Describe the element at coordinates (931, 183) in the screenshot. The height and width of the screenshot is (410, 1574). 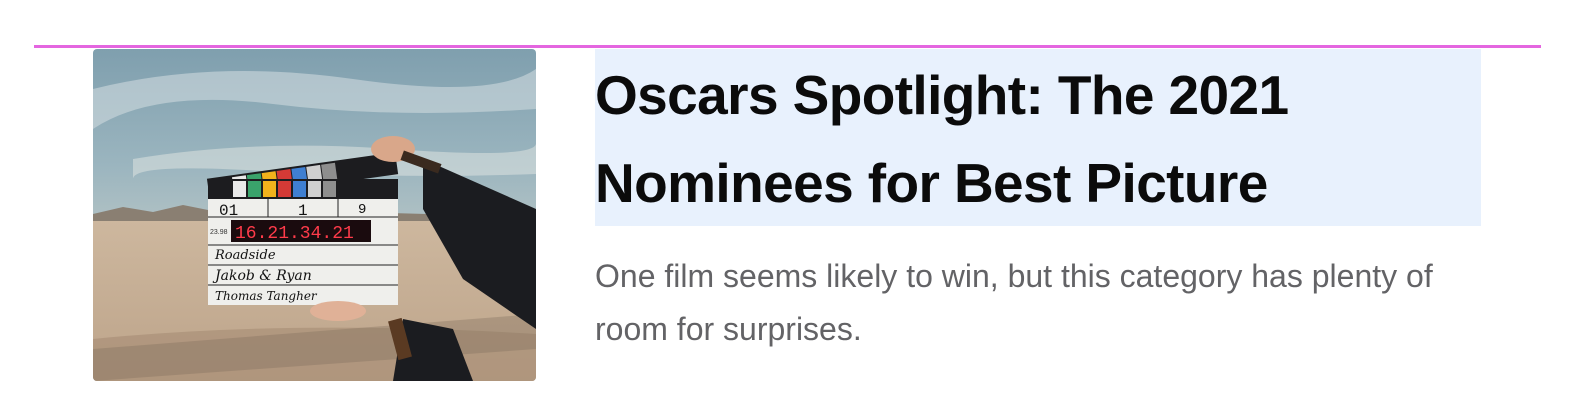
I see `headline-line: Nominees for Best Picture` at that location.